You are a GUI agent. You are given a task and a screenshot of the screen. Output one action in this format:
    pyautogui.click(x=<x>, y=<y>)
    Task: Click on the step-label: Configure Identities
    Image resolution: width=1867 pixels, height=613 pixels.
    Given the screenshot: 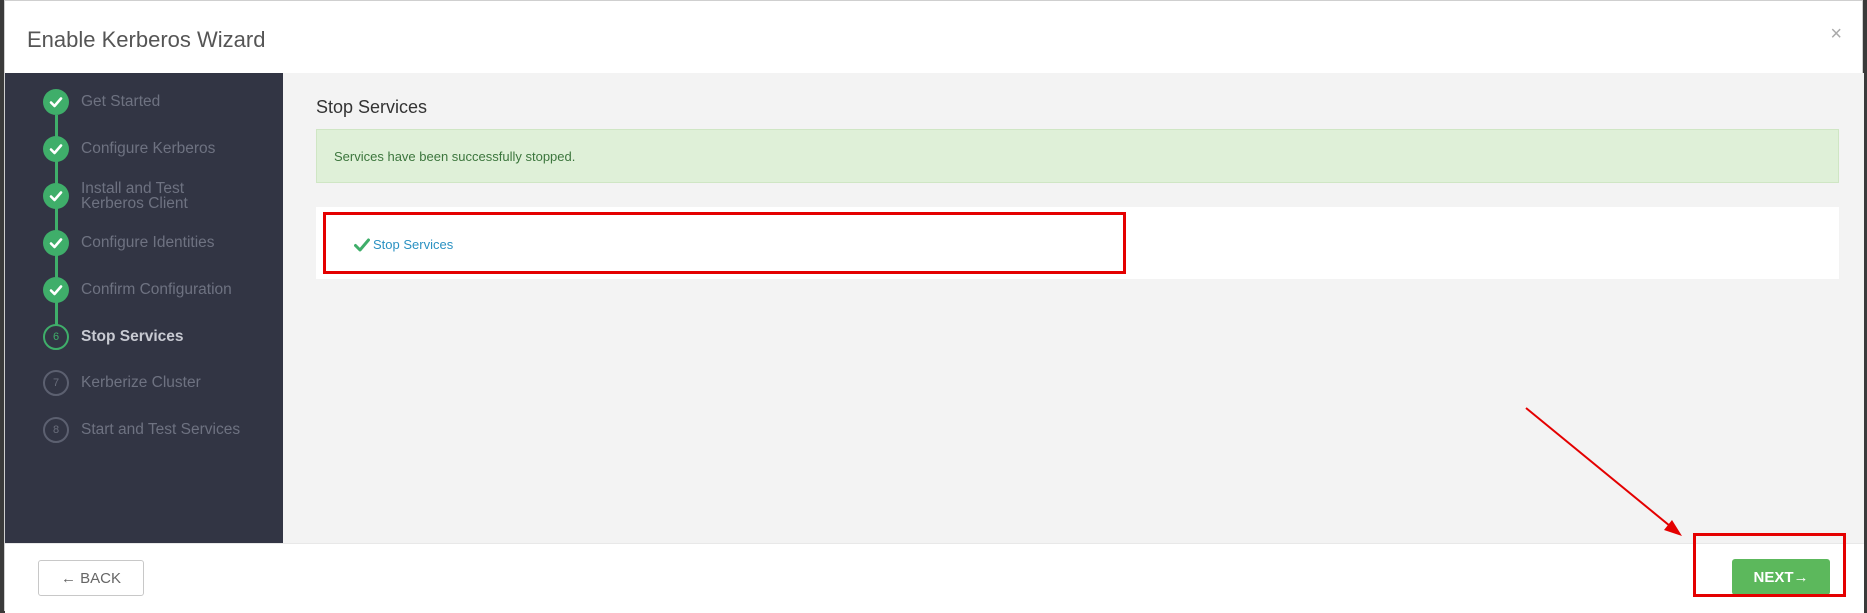 What is the action you would take?
    pyautogui.click(x=148, y=242)
    